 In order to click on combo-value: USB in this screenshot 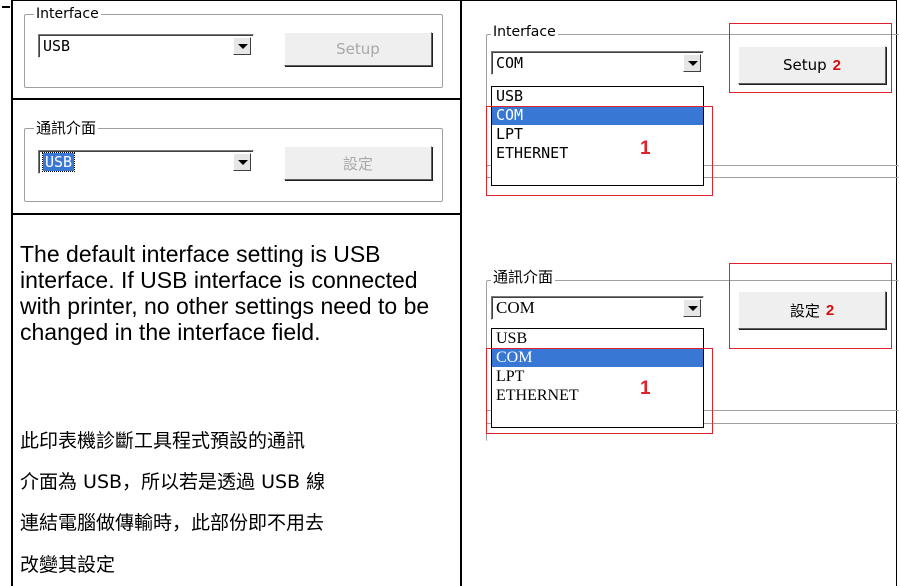, I will do `click(57, 46)`.